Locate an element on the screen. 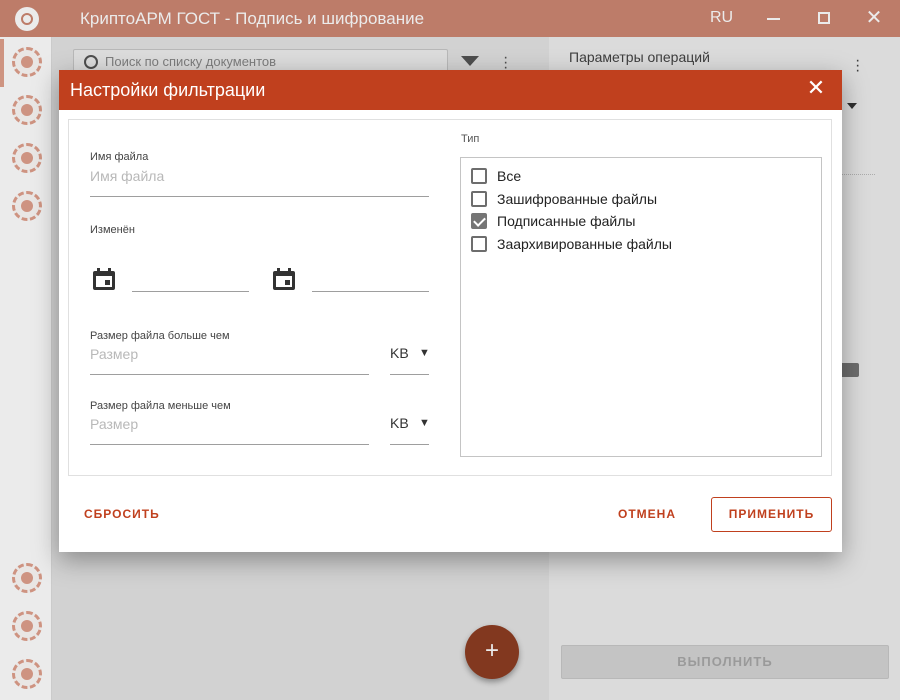 The width and height of the screenshot is (900, 700). size-more-label: Размер файла больше чем is located at coordinates (160, 336).